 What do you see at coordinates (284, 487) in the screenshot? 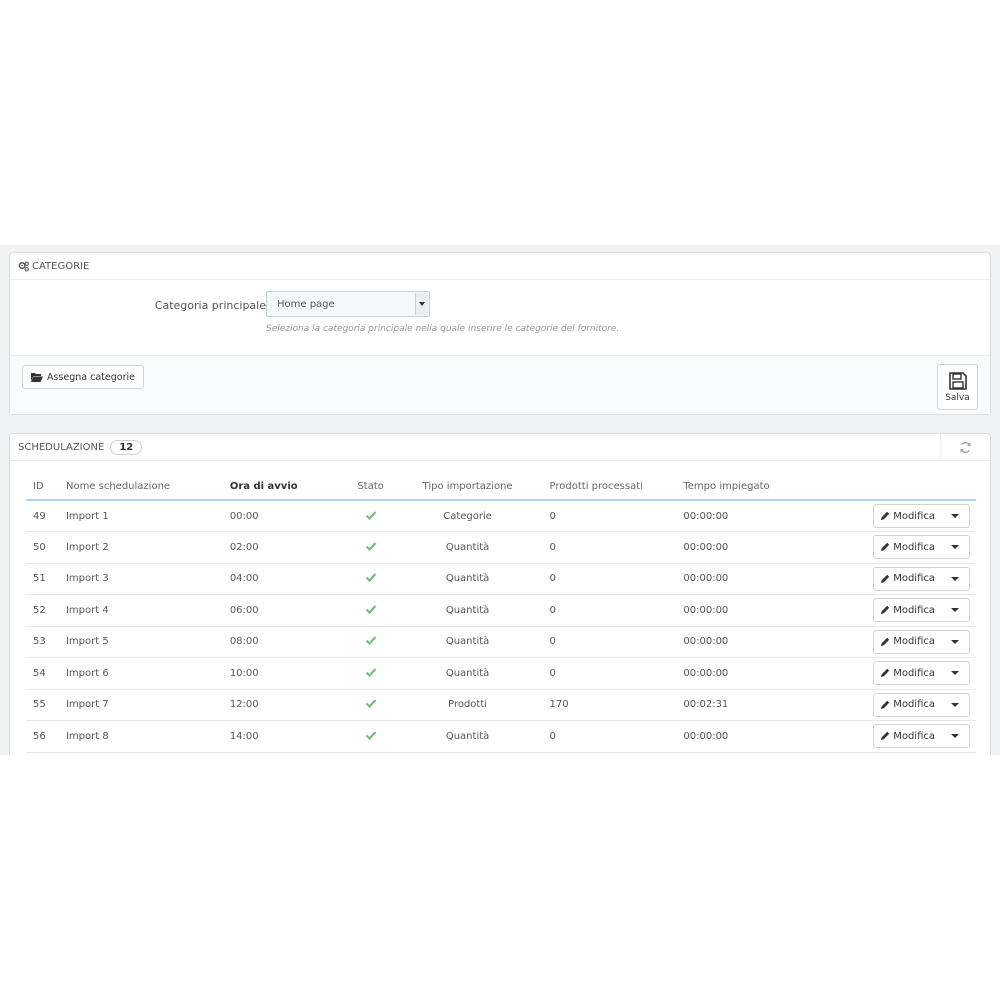
I see `col-start-time: Ora di avvio` at bounding box center [284, 487].